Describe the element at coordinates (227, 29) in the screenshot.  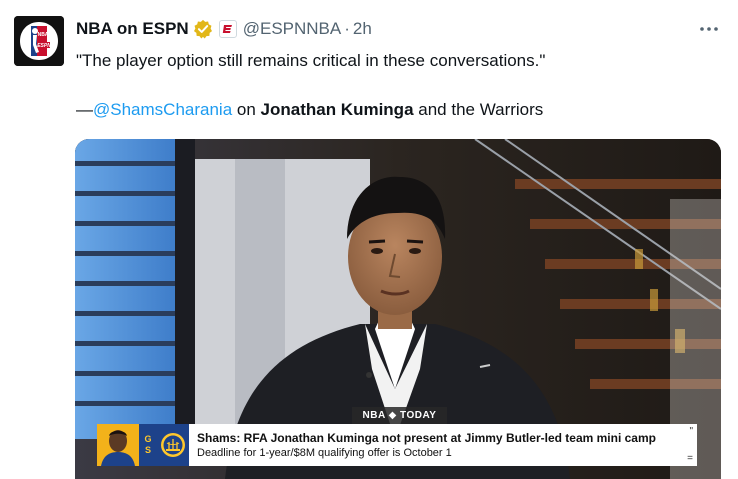
I see `espn-affiliate-icon` at that location.